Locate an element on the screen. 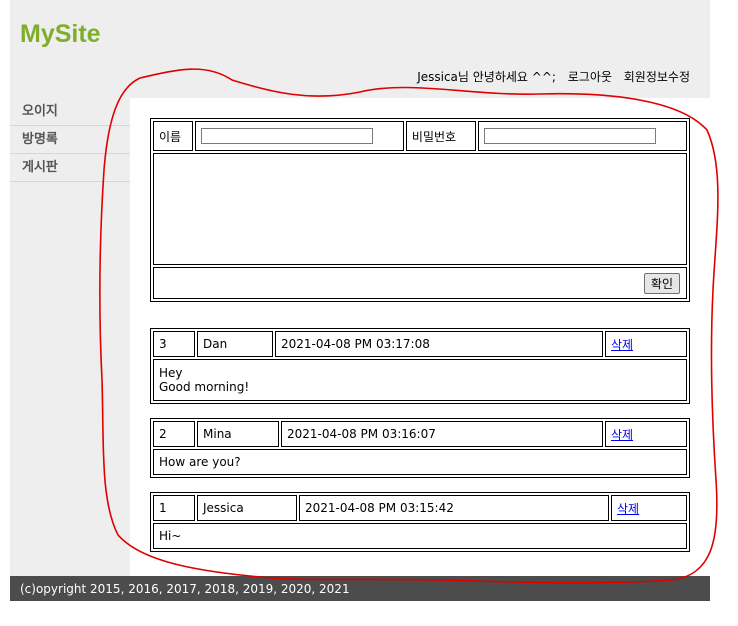  entry-author: Dan is located at coordinates (235, 344).